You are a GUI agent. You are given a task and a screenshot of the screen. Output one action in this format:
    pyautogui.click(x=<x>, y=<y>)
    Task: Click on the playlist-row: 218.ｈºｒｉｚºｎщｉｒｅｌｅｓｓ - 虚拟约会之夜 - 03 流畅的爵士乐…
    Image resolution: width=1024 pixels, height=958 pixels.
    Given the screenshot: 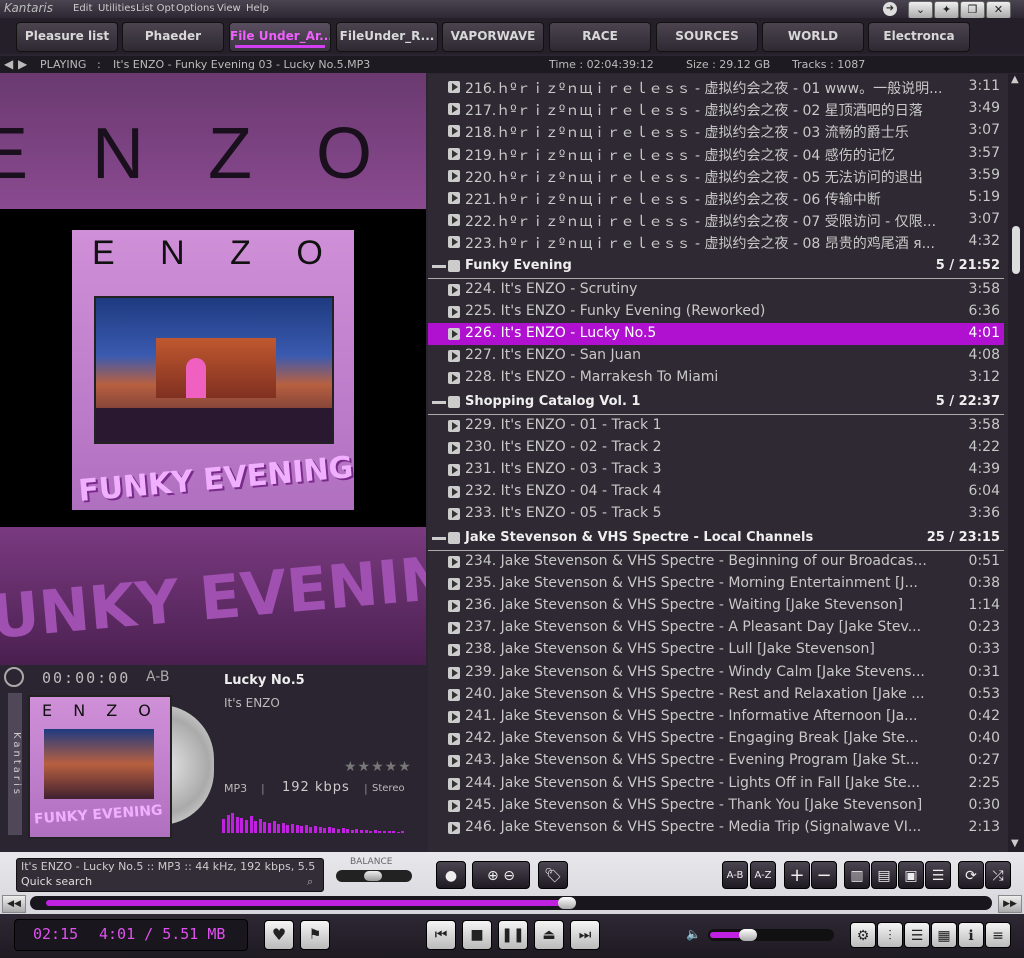 What is the action you would take?
    pyautogui.click(x=716, y=131)
    